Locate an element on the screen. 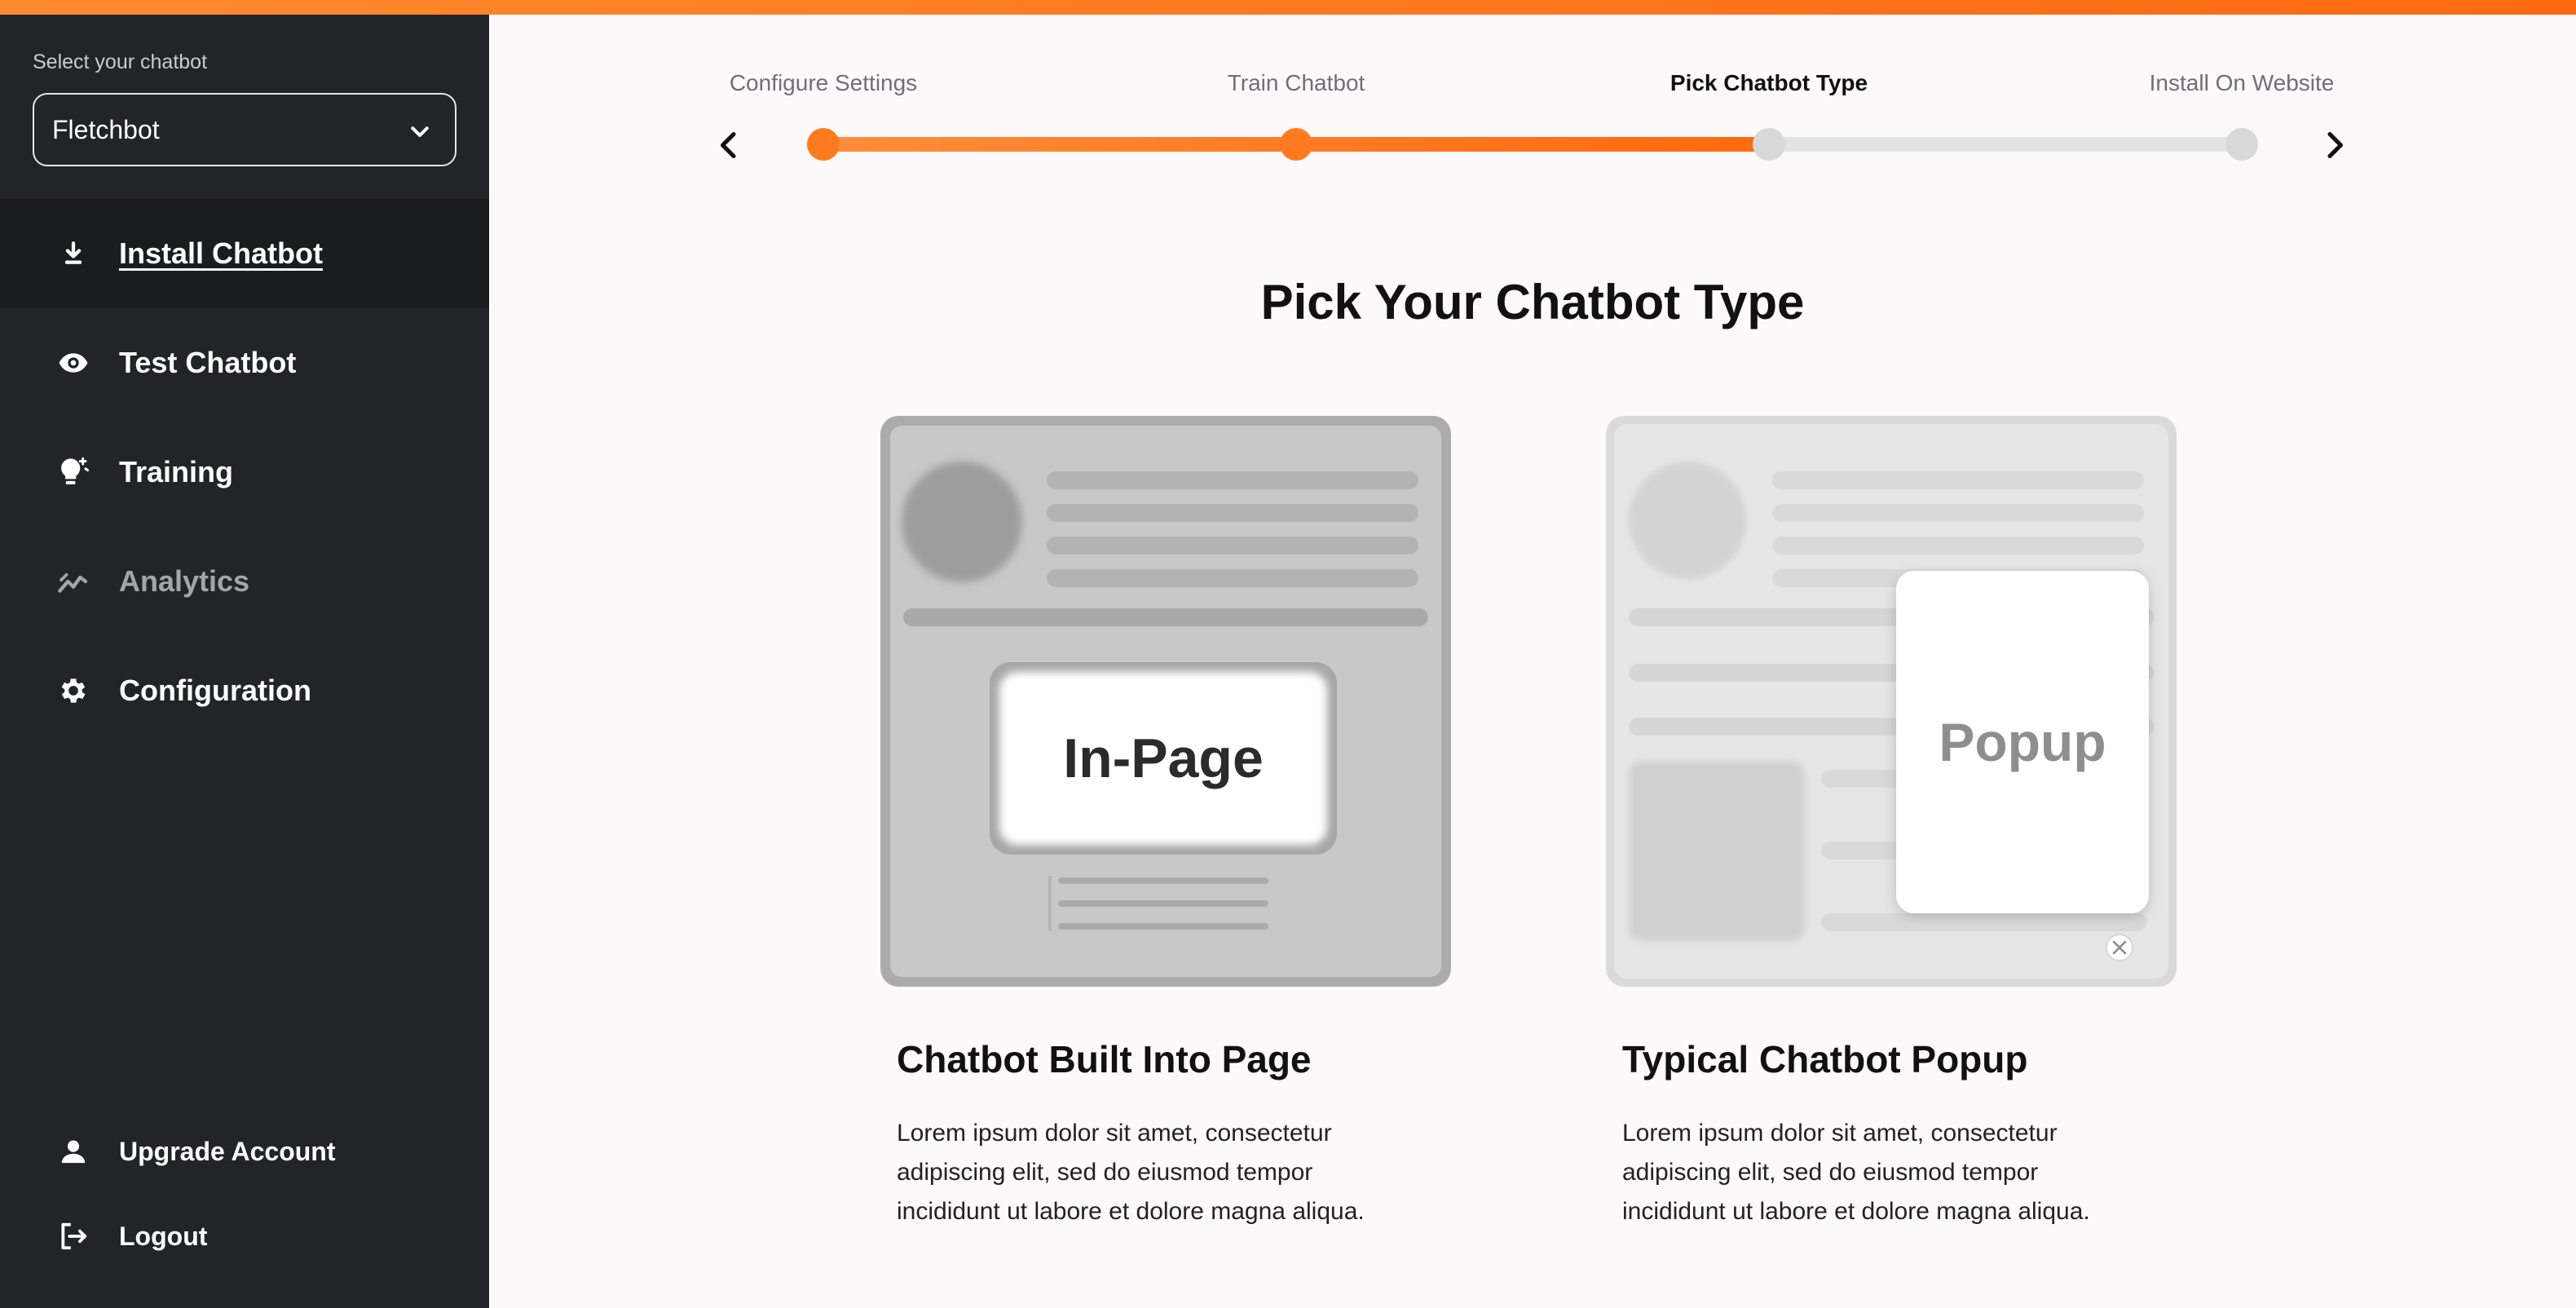 This screenshot has height=1308, width=2576. sidebar-item-install-chatbot: Install Chatbot is located at coordinates (244, 253).